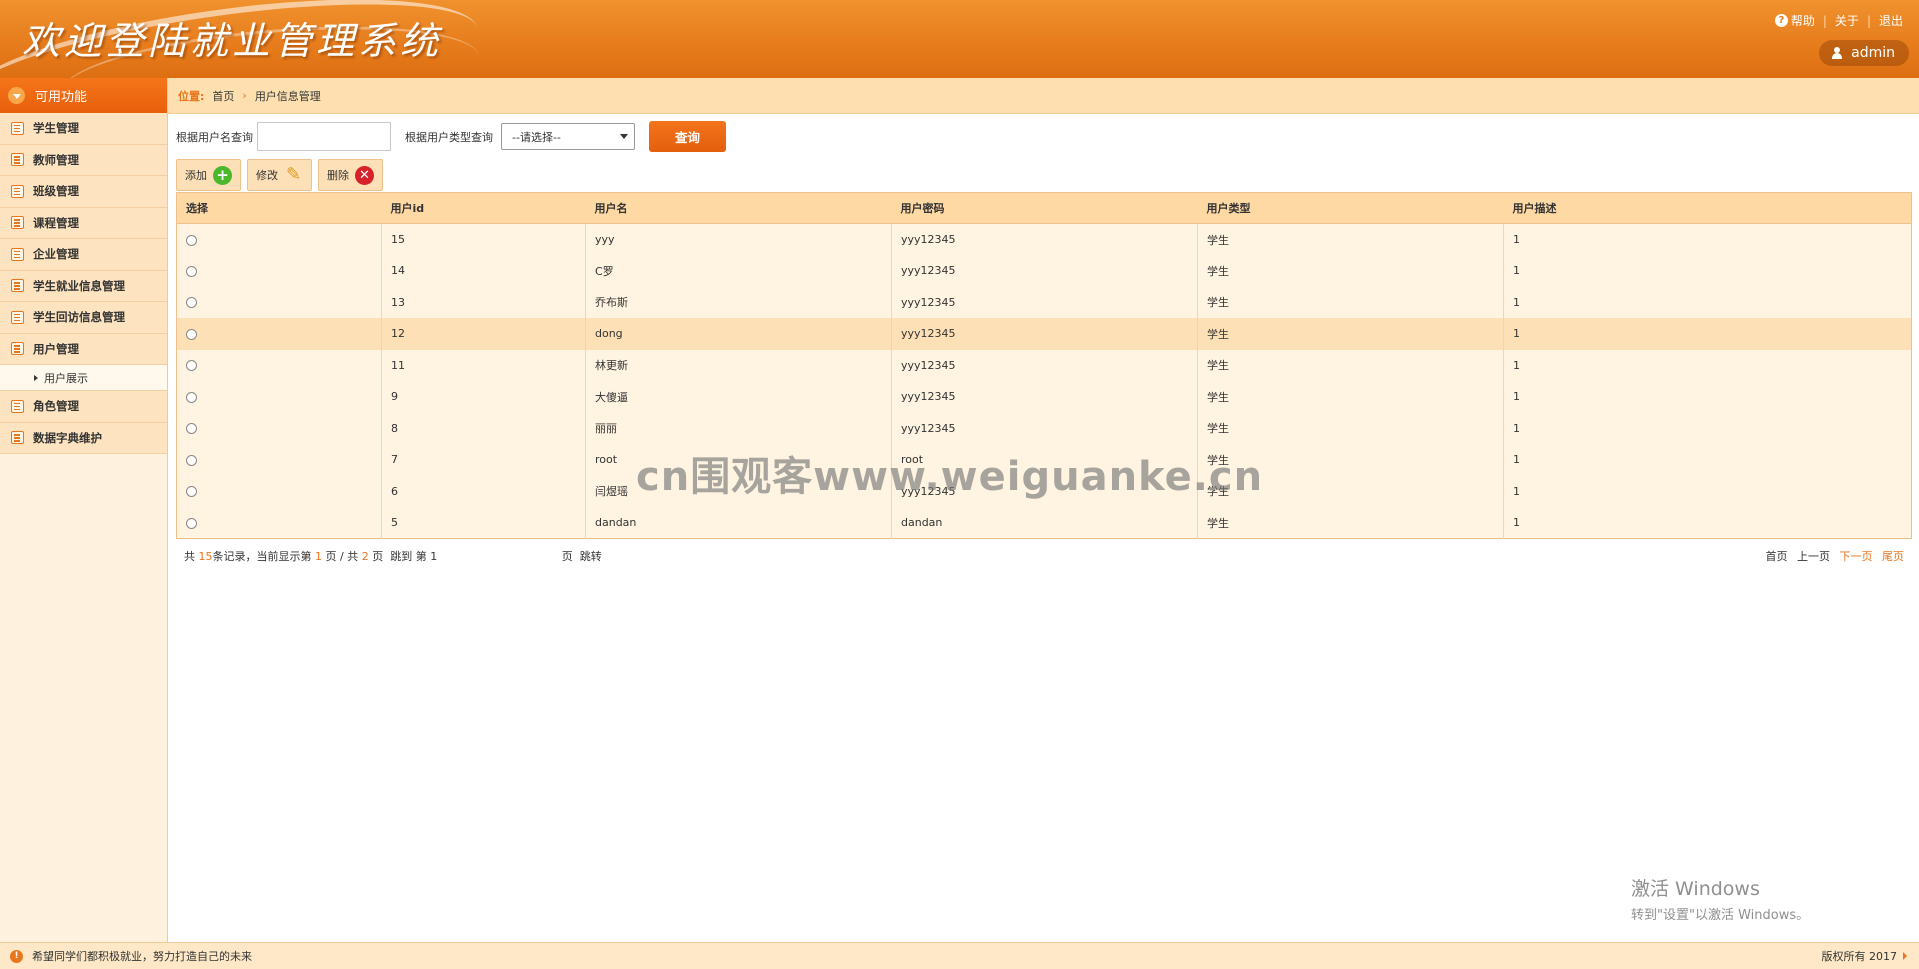 The image size is (1919, 969). I want to click on table-row: 14 C罗 yyy12345 学生 1, so click(1044, 271).